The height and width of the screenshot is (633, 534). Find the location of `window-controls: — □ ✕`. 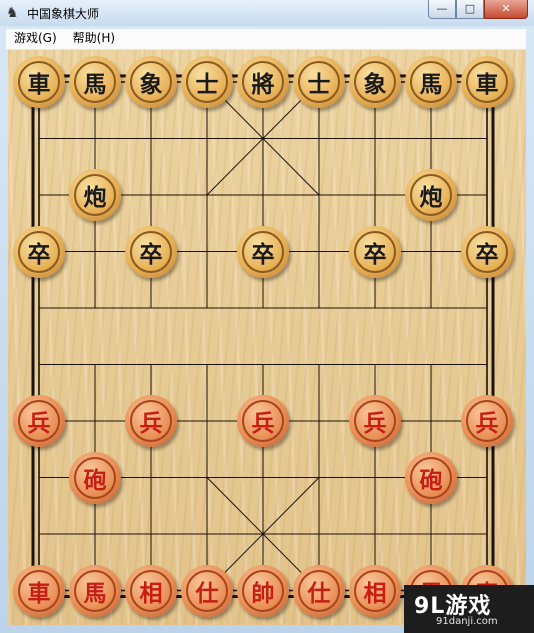

window-controls: — □ ✕ is located at coordinates (478, 10).